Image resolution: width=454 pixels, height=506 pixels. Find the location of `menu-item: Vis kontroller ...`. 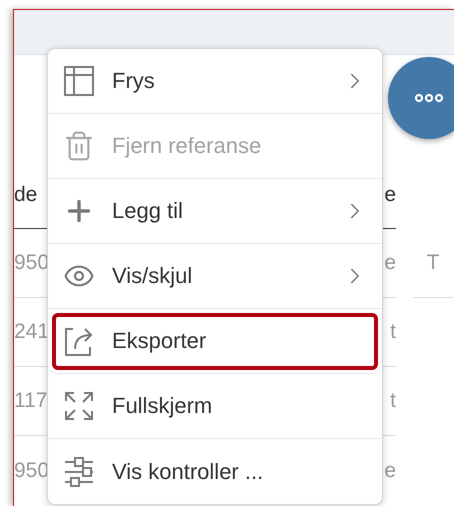

menu-item: Vis kontroller ... is located at coordinates (215, 471).